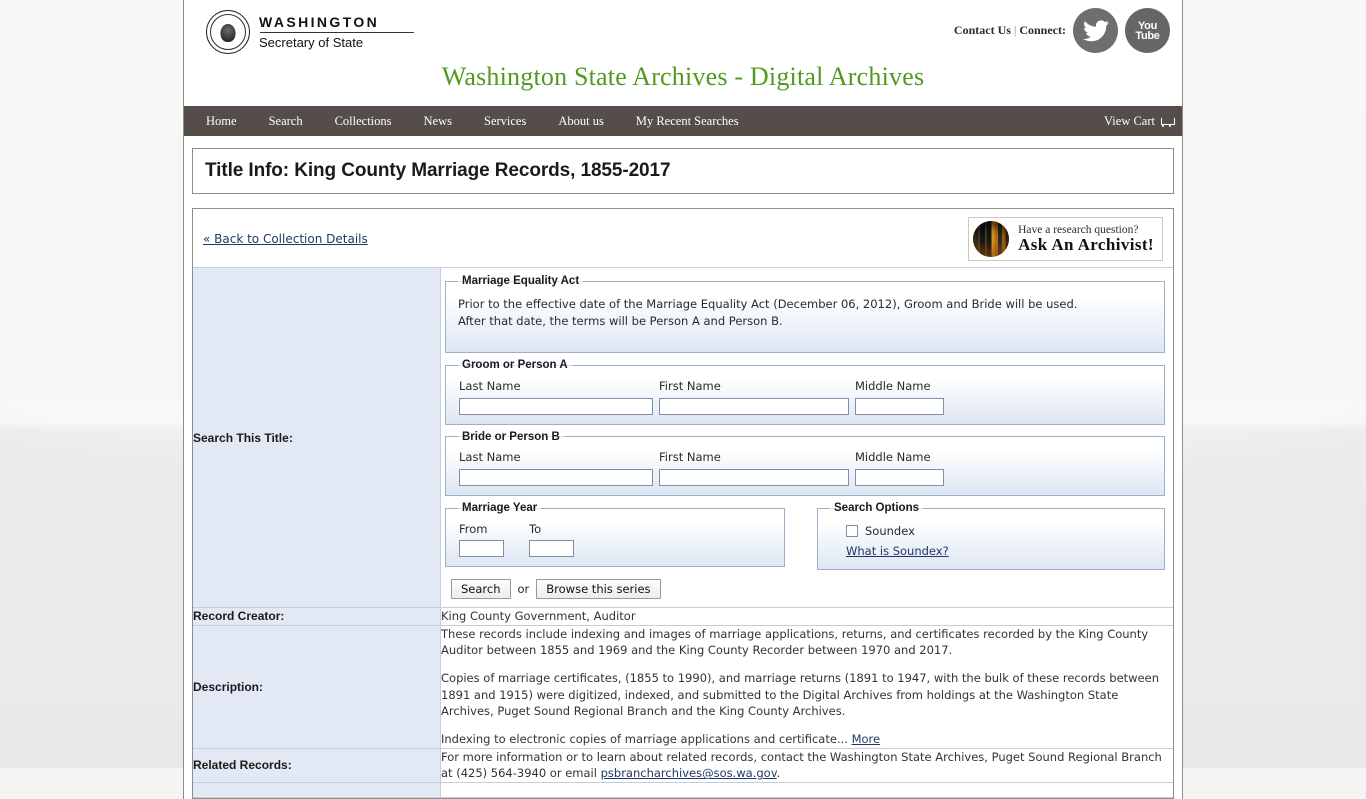 Image resolution: width=1366 pixels, height=799 pixels. I want to click on bride-first-name-input, so click(754, 477).